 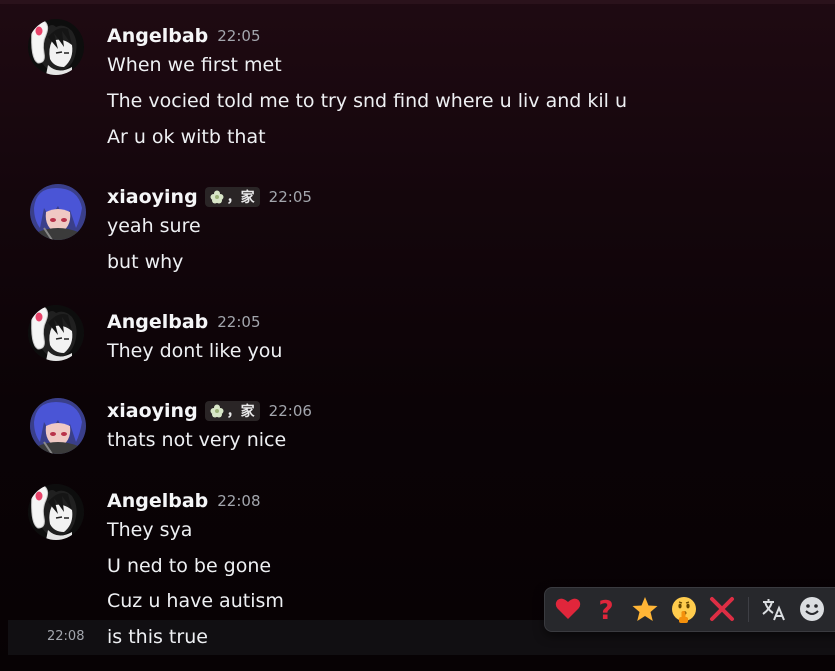 I want to click on add-reaction-button, so click(x=812, y=609).